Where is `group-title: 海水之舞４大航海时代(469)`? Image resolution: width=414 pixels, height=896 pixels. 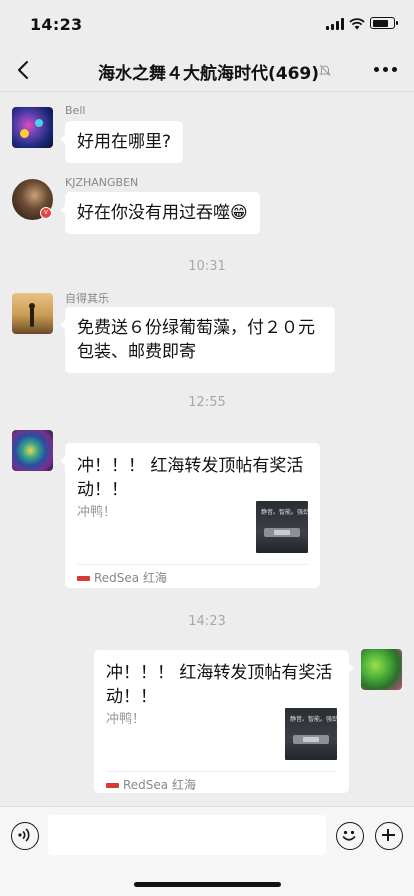
group-title: 海水之舞４大航海时代(469) is located at coordinates (209, 74).